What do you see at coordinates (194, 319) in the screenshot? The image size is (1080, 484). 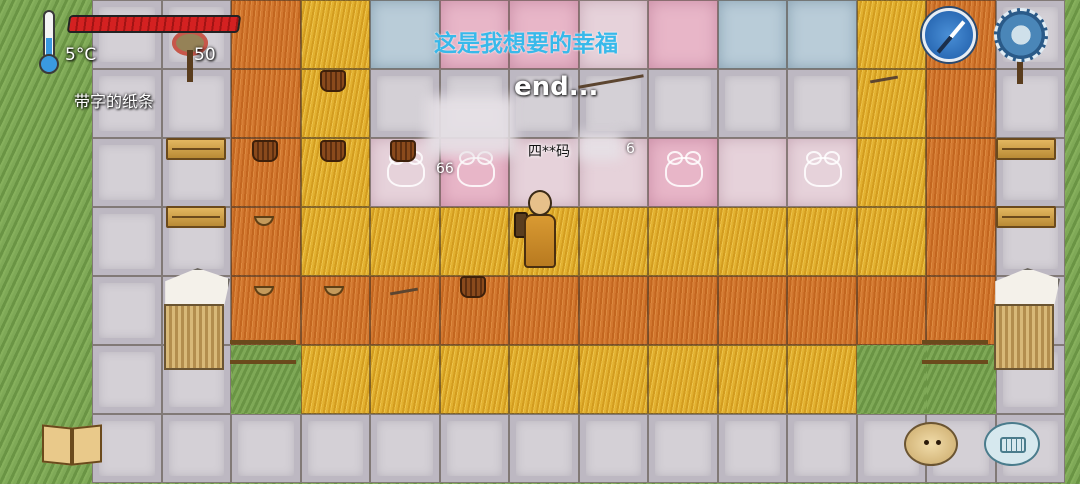 I see `bell-tower-left` at bounding box center [194, 319].